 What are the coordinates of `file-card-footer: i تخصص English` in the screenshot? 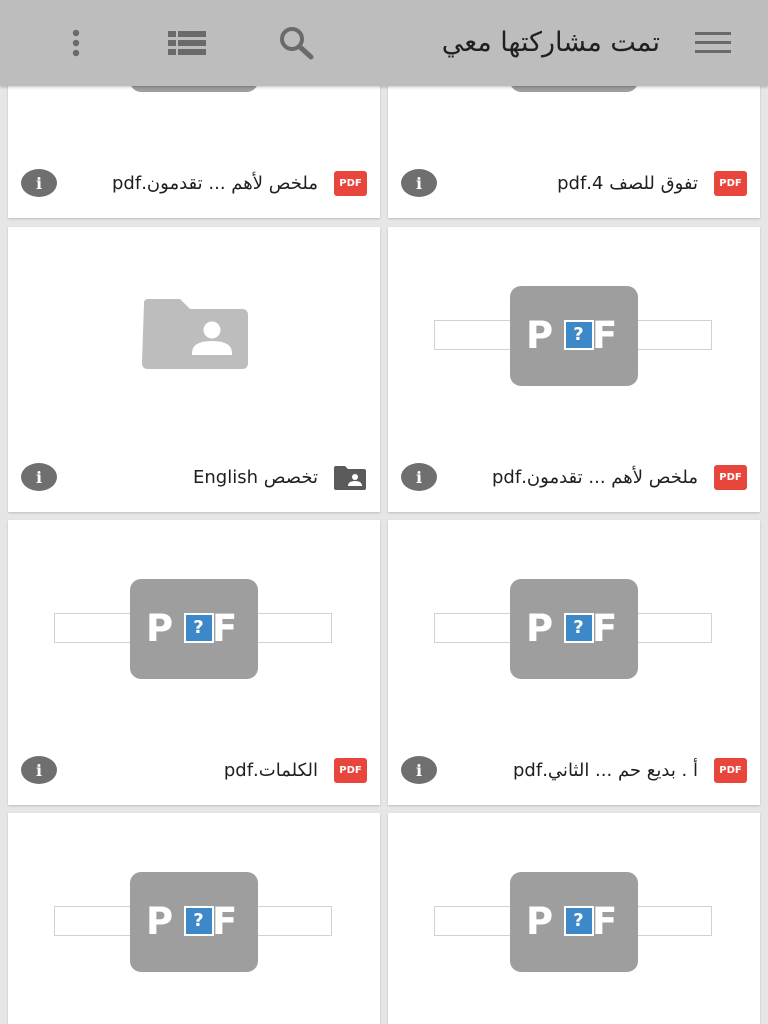 It's located at (194, 480).